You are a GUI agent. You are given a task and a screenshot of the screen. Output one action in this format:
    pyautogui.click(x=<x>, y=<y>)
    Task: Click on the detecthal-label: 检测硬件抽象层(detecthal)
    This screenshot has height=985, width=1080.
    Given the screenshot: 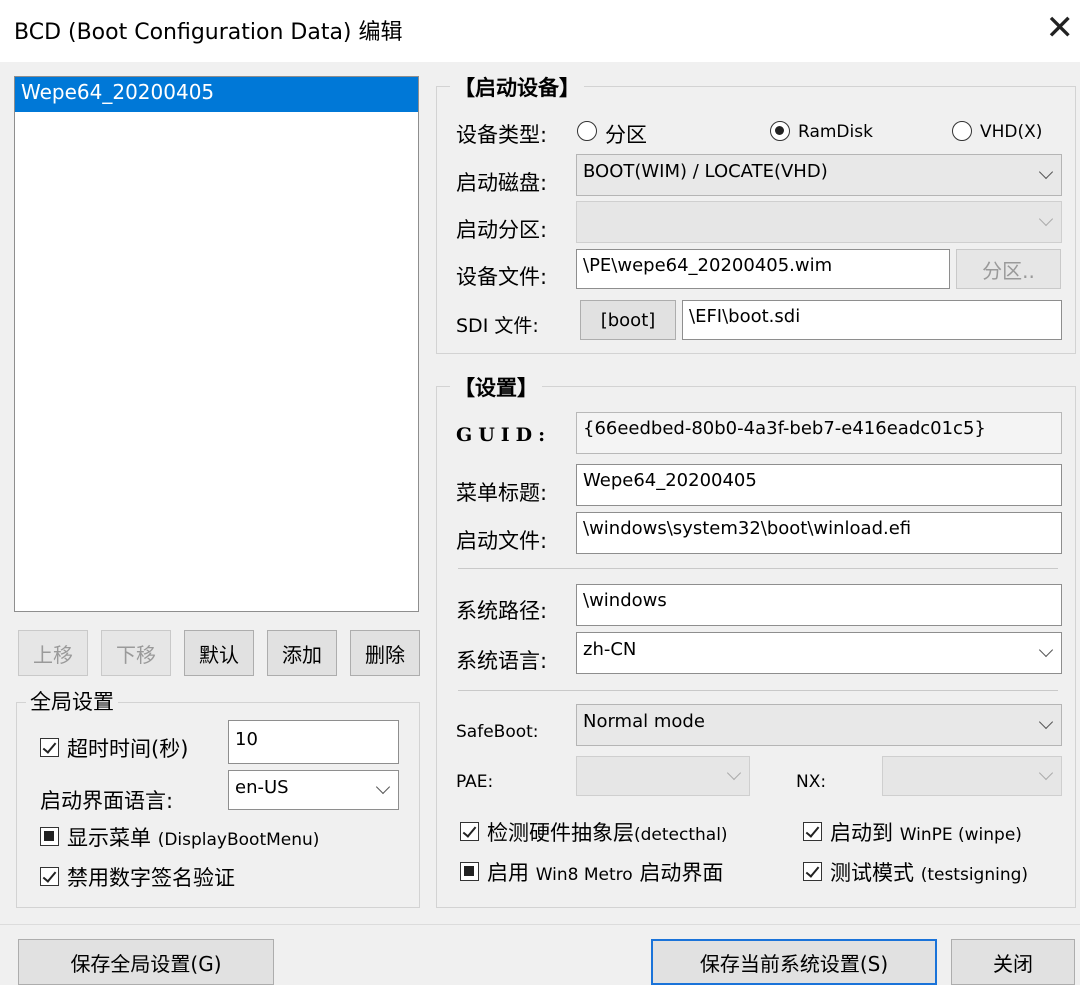 What is the action you would take?
    pyautogui.click(x=607, y=832)
    